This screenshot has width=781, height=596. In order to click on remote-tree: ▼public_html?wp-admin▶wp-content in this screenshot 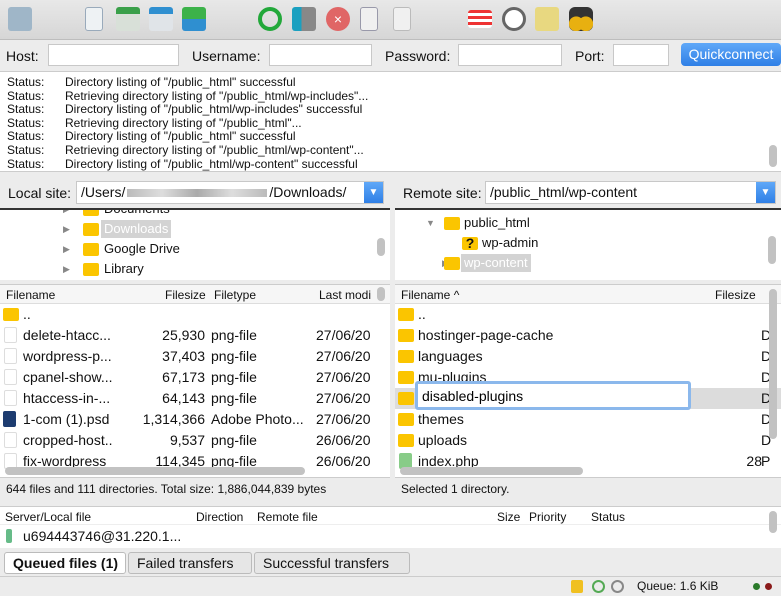, I will do `click(588, 244)`.